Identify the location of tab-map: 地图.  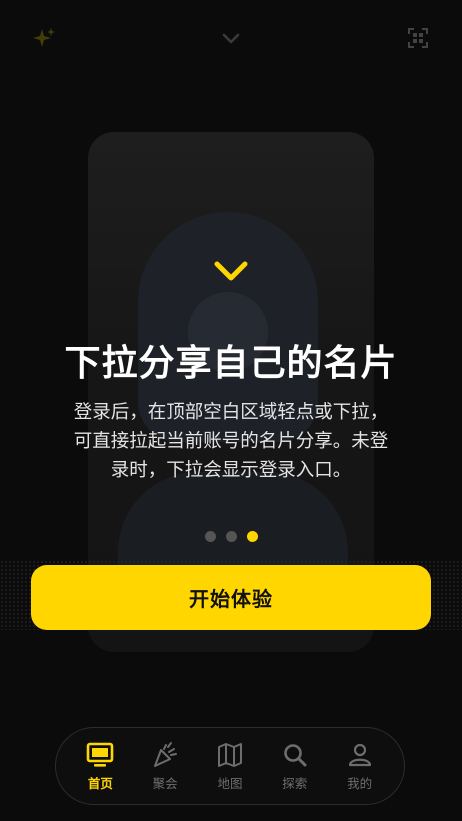
(230, 766).